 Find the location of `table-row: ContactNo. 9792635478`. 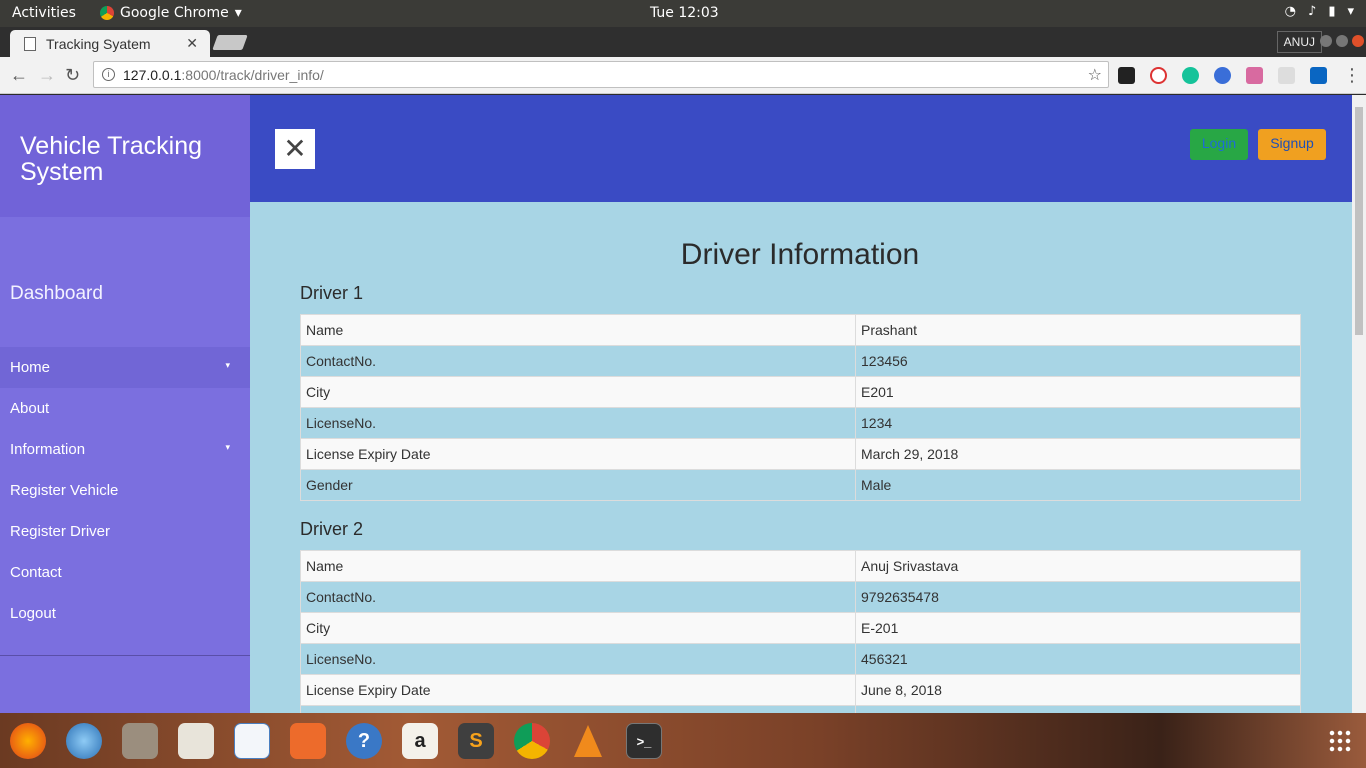

table-row: ContactNo. 9792635478 is located at coordinates (800, 597).